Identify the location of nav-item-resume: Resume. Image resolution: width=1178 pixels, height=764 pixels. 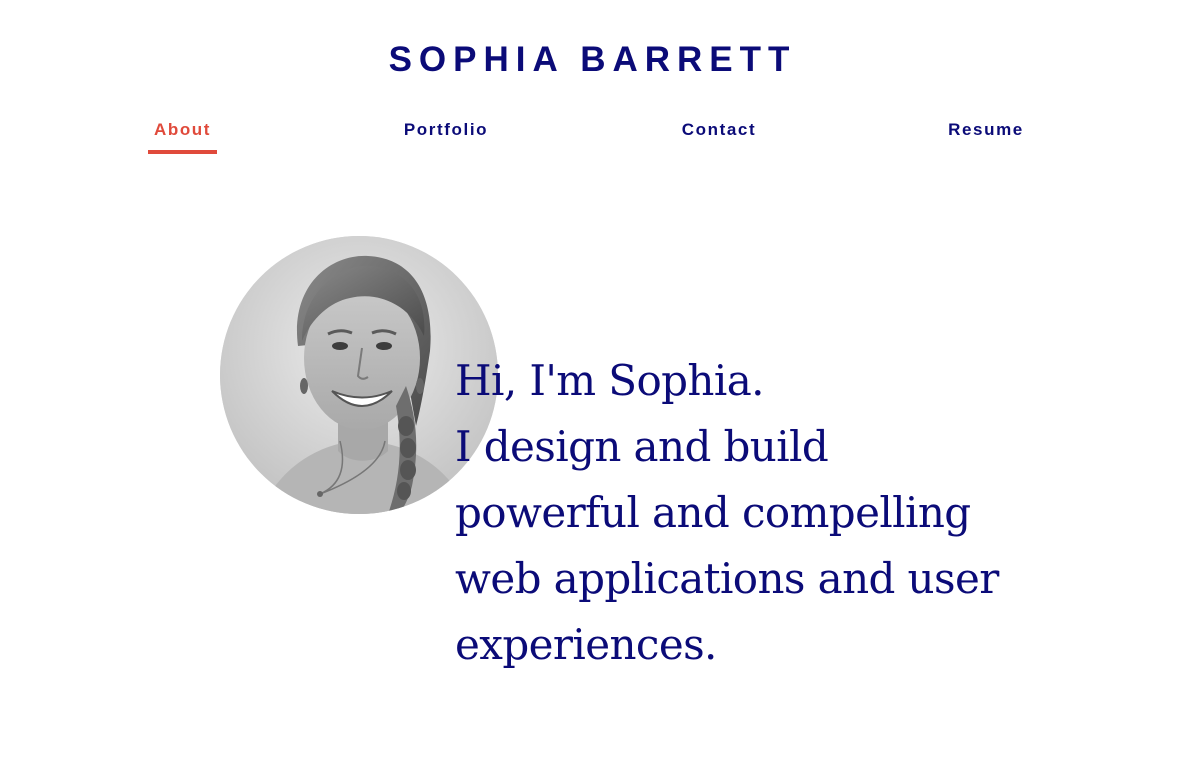
(986, 133).